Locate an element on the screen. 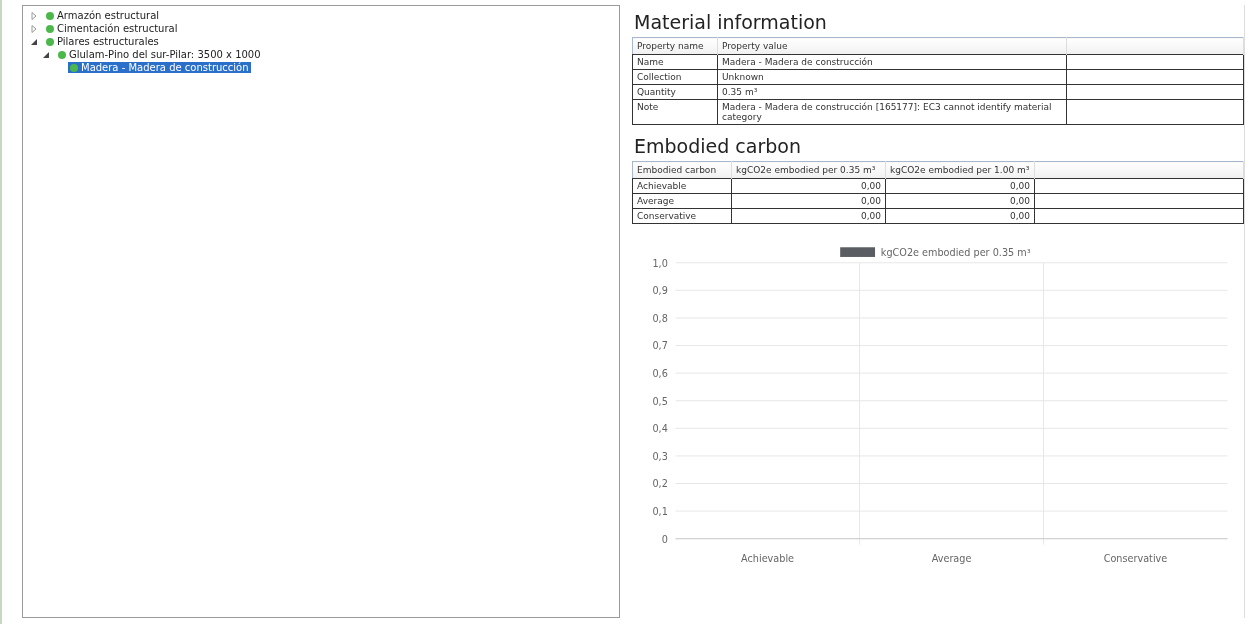  axis-tick-label: 0,5 is located at coordinates (660, 401).